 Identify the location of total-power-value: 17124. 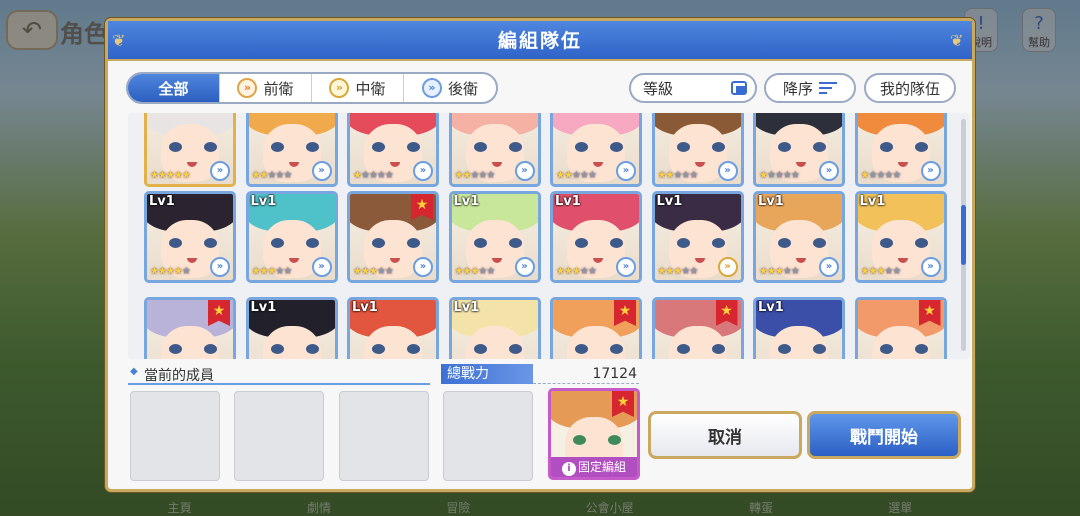
(586, 374).